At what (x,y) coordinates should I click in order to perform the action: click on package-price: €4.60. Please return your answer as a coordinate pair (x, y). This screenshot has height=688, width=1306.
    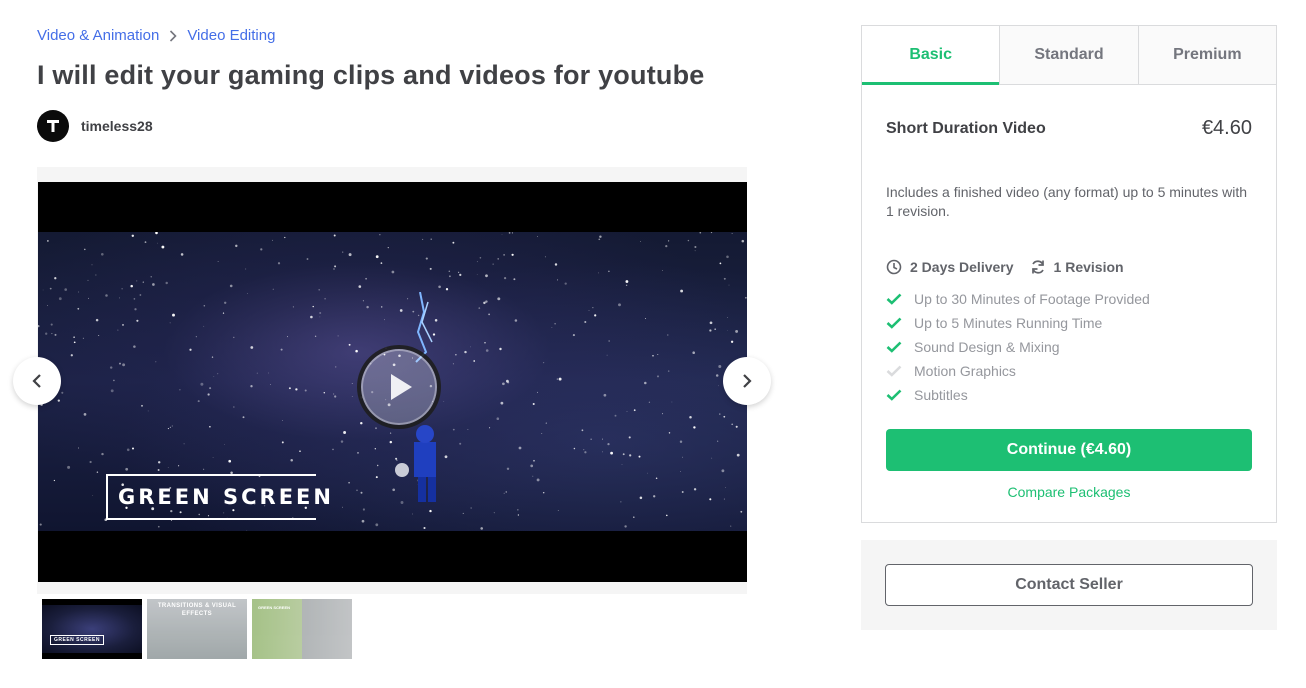
    Looking at the image, I should click on (1226, 128).